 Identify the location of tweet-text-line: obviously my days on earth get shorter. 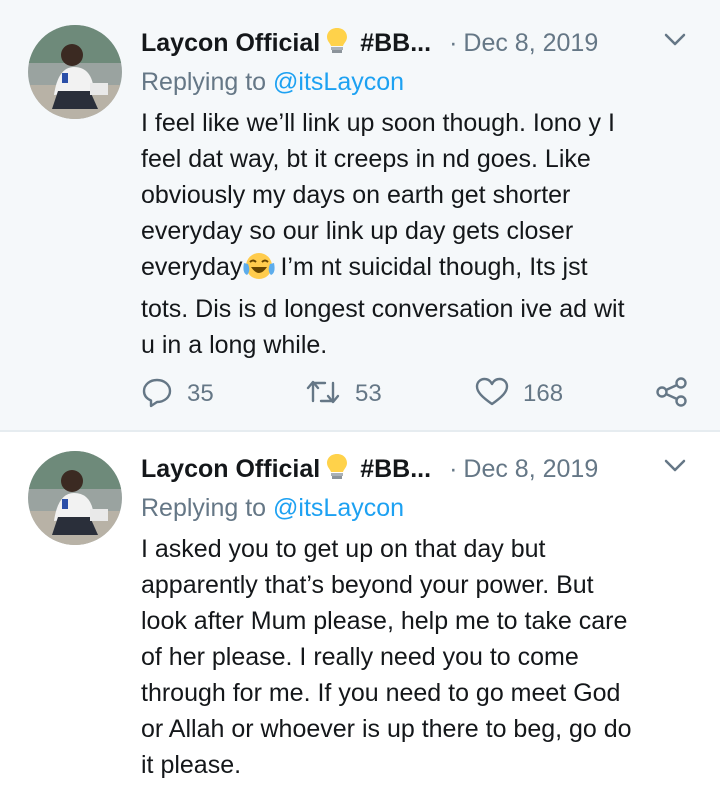
(356, 195).